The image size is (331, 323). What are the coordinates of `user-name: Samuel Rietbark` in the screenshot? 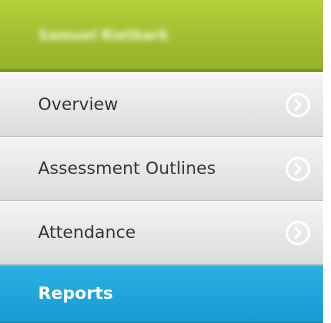 It's located at (103, 36).